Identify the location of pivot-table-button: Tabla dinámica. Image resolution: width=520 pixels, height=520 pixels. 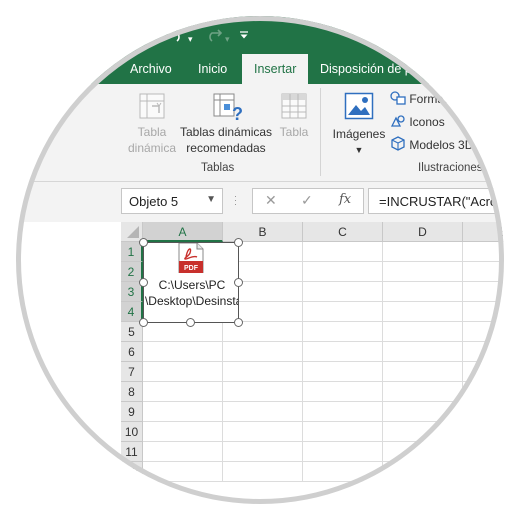
(152, 140).